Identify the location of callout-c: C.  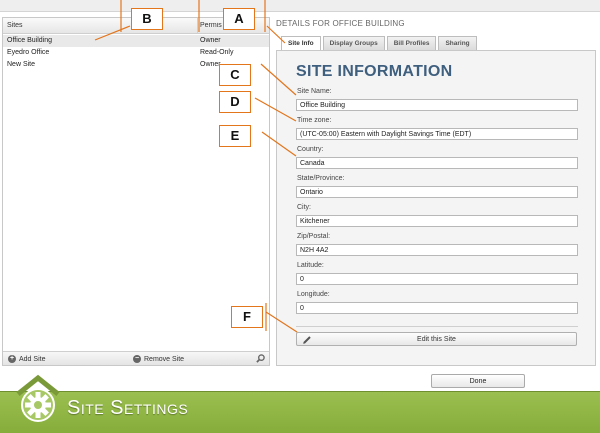
(235, 75).